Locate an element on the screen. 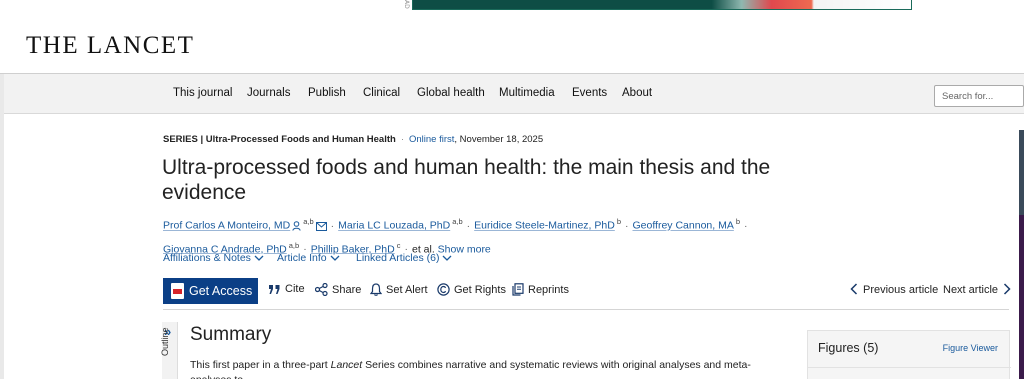 The height and width of the screenshot is (379, 1024). quote-icon is located at coordinates (274, 289).